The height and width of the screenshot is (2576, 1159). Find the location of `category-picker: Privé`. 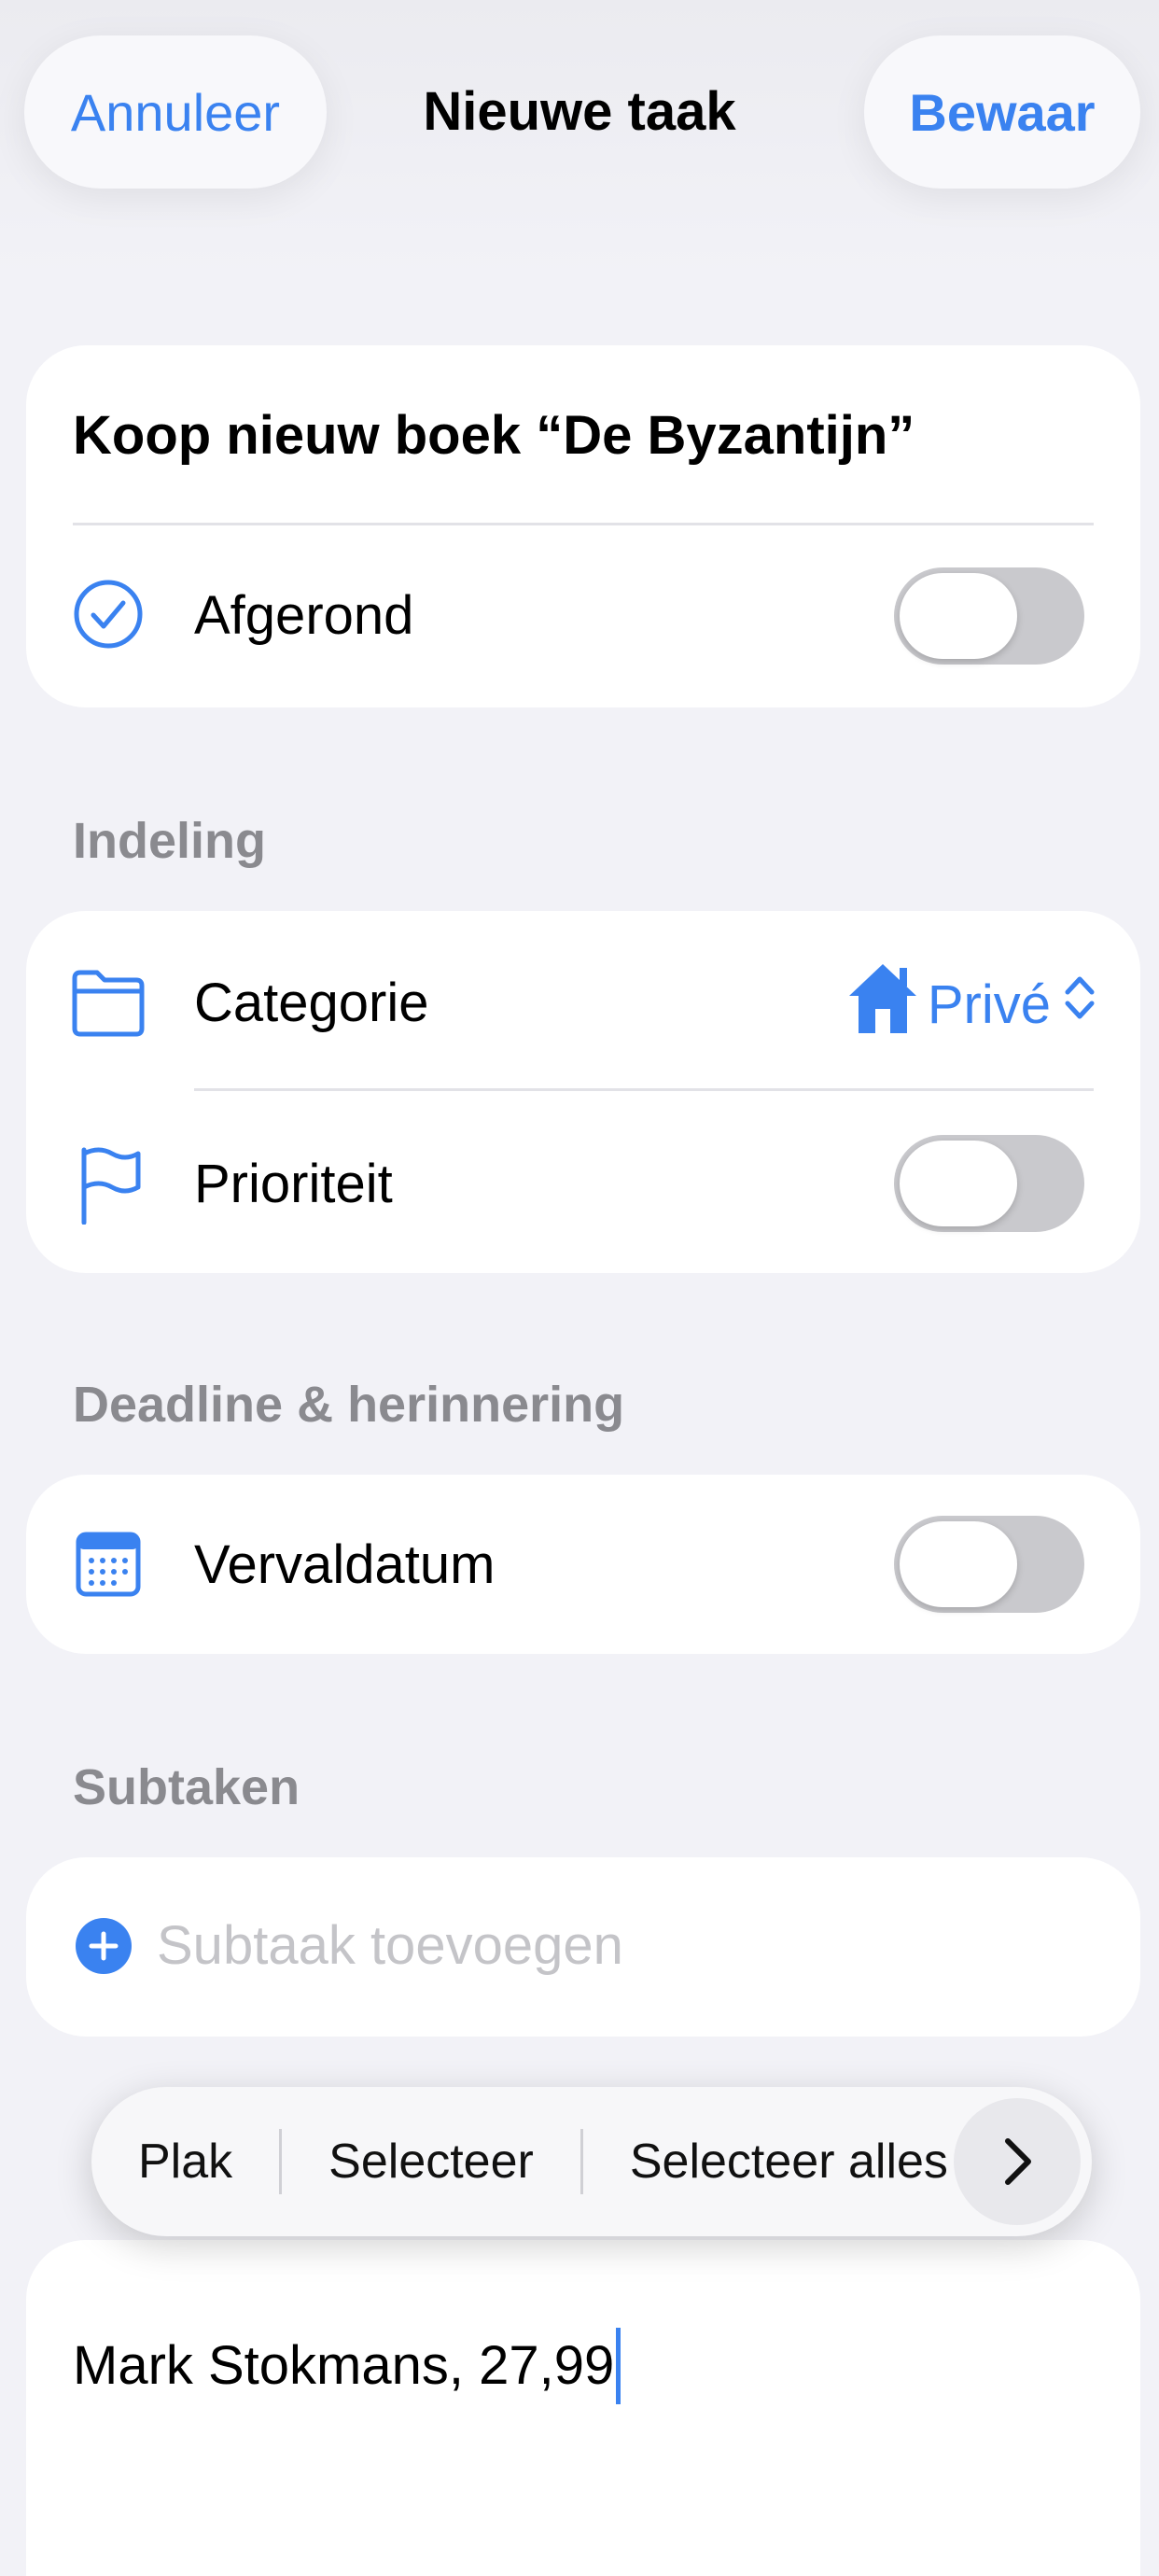

category-picker: Privé is located at coordinates (970, 1004).